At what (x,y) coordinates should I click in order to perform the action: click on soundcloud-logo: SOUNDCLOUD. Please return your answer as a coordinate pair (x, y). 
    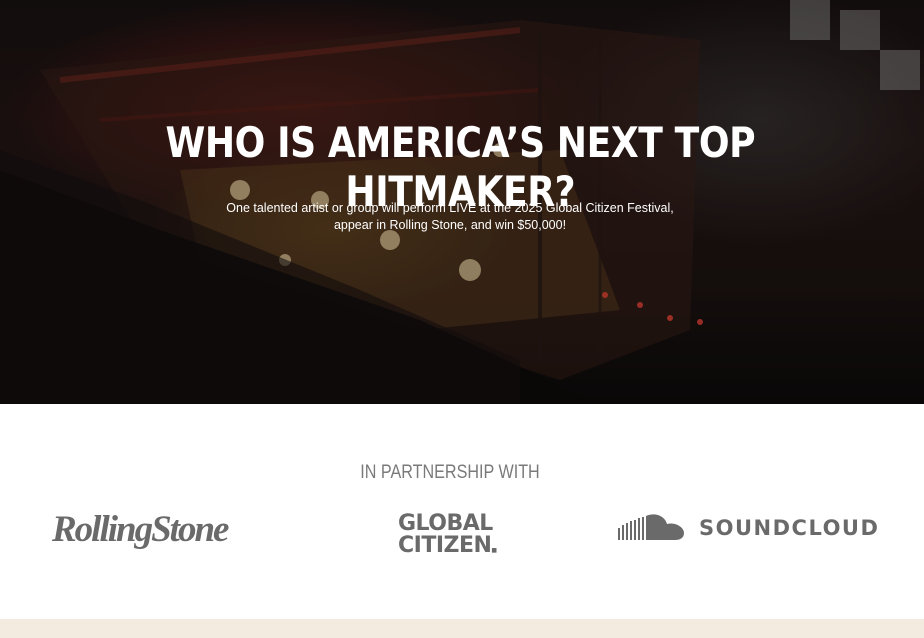
    Looking at the image, I should click on (748, 528).